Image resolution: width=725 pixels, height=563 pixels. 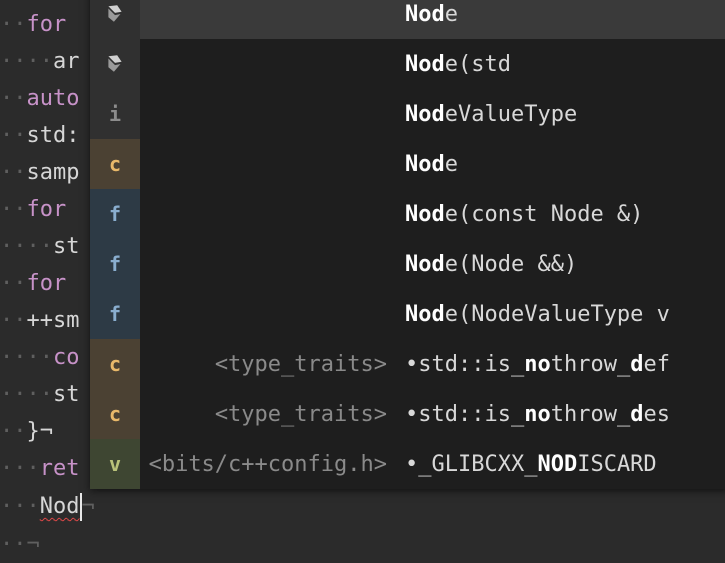 I want to click on completion-item: v <bits/c++config.h> •_GLIBCXX_NODISCARD, so click(x=407, y=464).